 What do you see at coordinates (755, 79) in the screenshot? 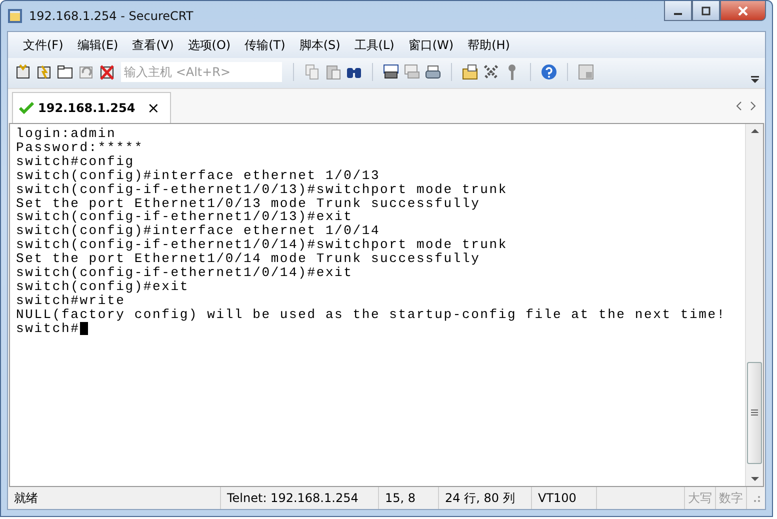
I see `toolbar-overflow-icon` at bounding box center [755, 79].